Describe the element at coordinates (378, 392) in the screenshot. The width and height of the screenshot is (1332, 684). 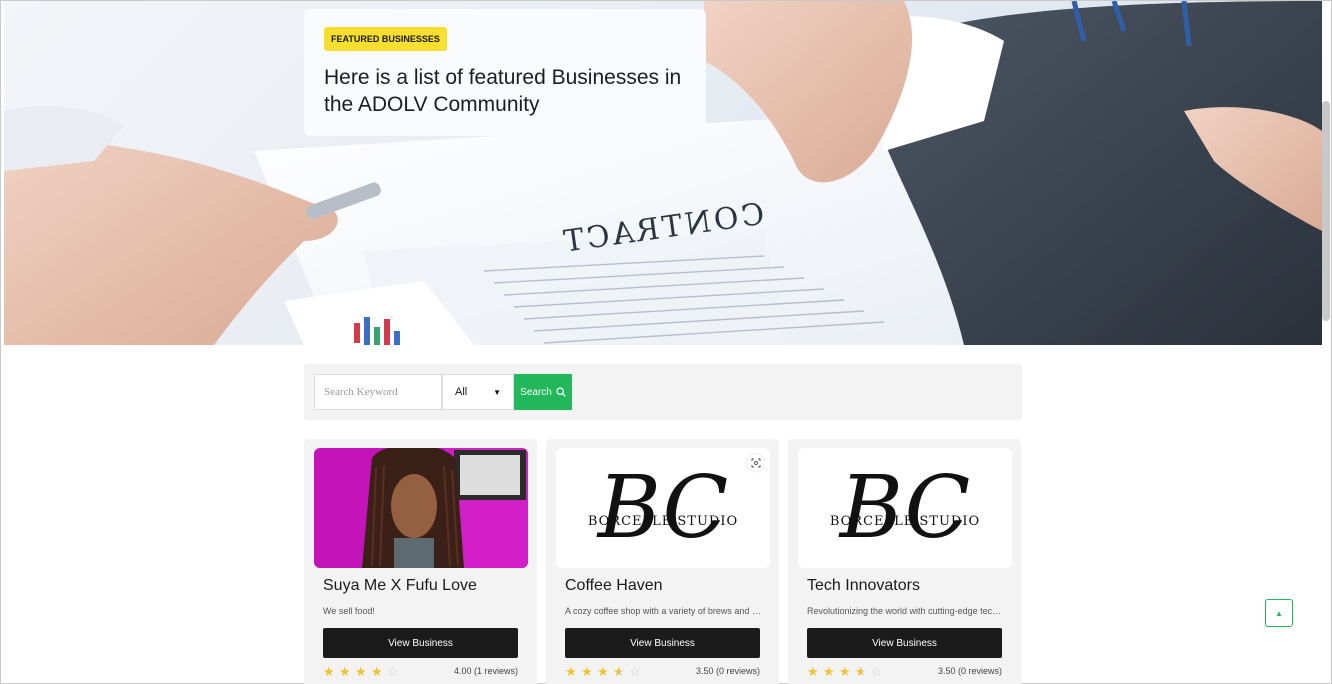
I see `search-input` at that location.